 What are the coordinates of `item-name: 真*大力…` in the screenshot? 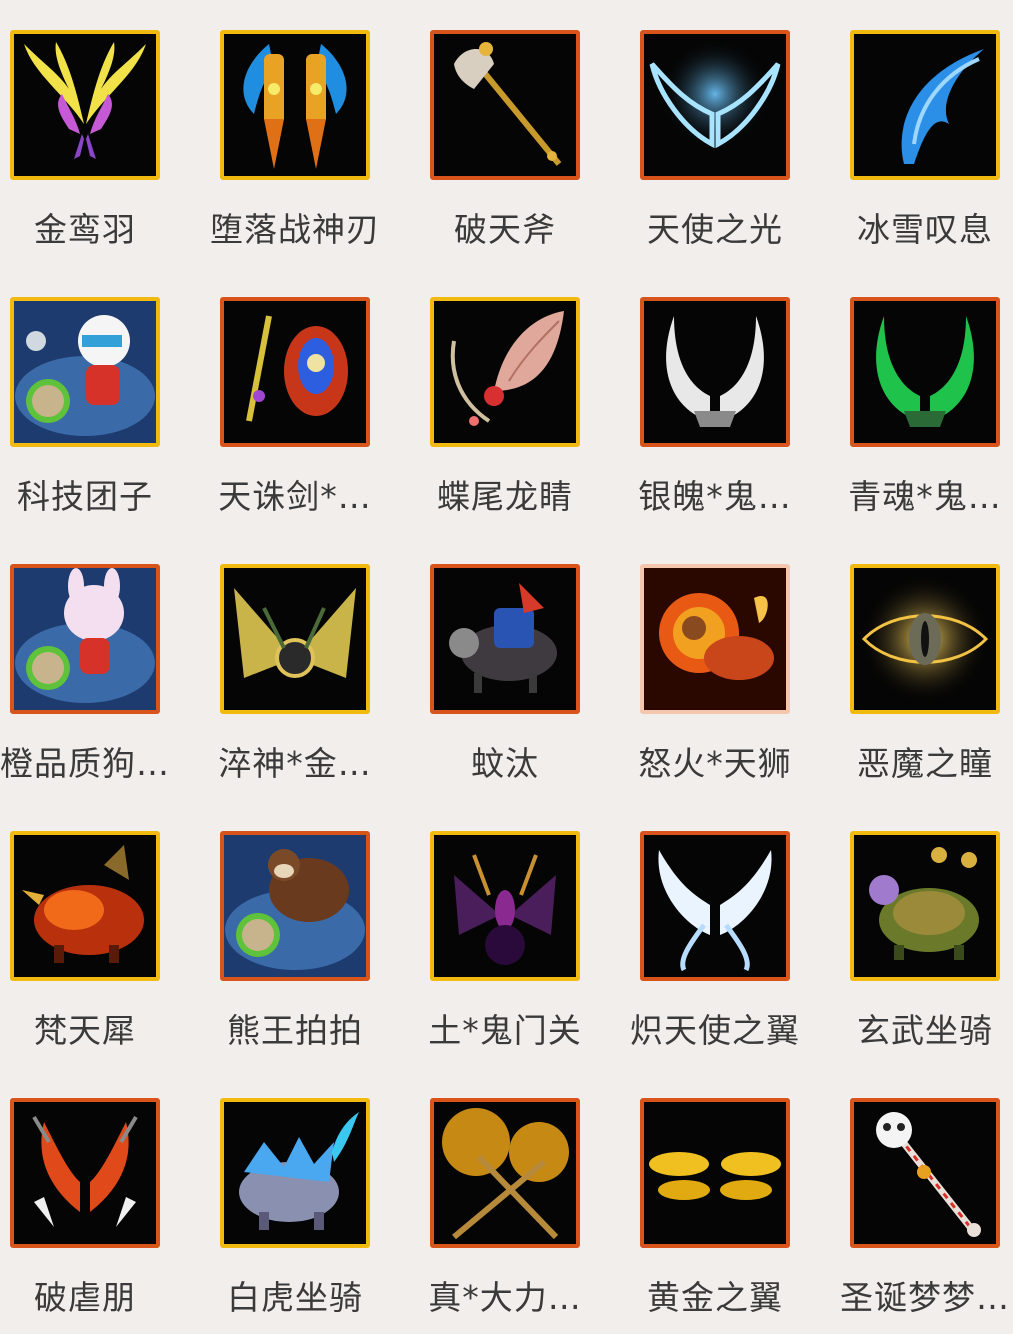 It's located at (505, 1297).